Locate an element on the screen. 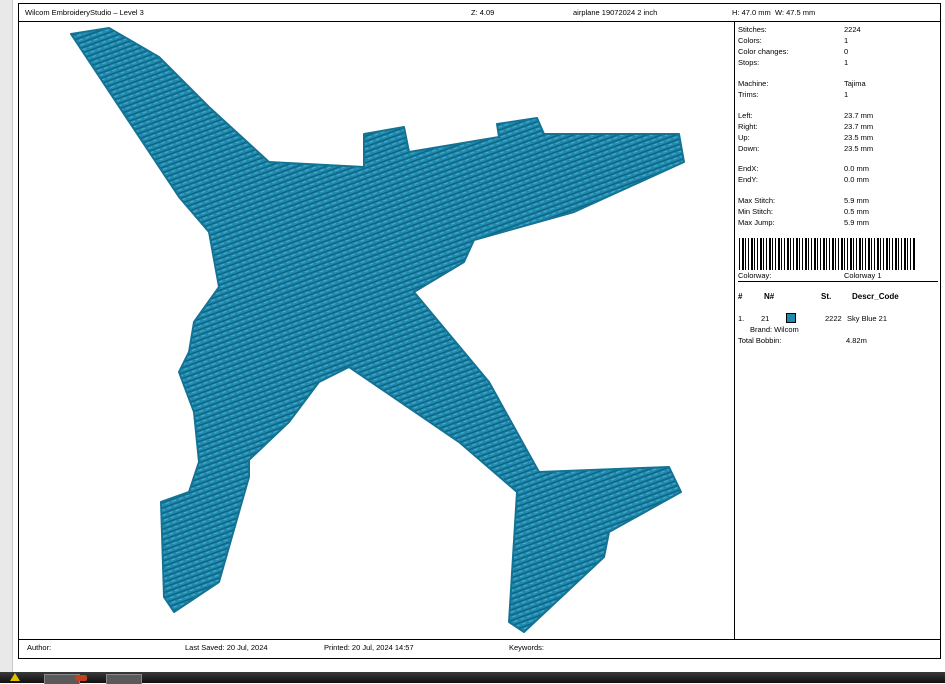  stat-stops: Stops: 1 is located at coordinates (793, 62).